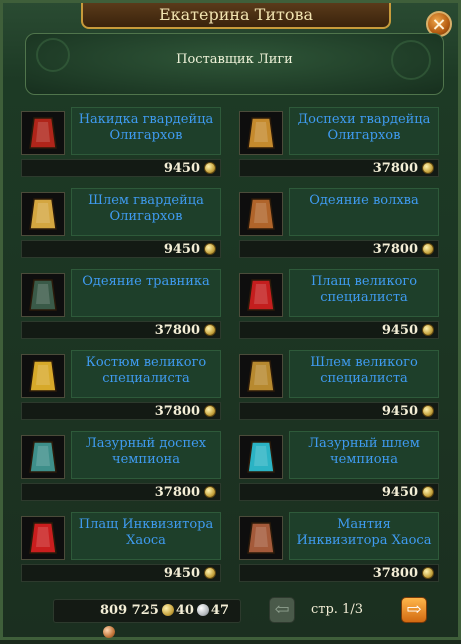  Describe the element at coordinates (364, 370) in the screenshot. I see `item-name: Шлем великого специалиста` at that location.